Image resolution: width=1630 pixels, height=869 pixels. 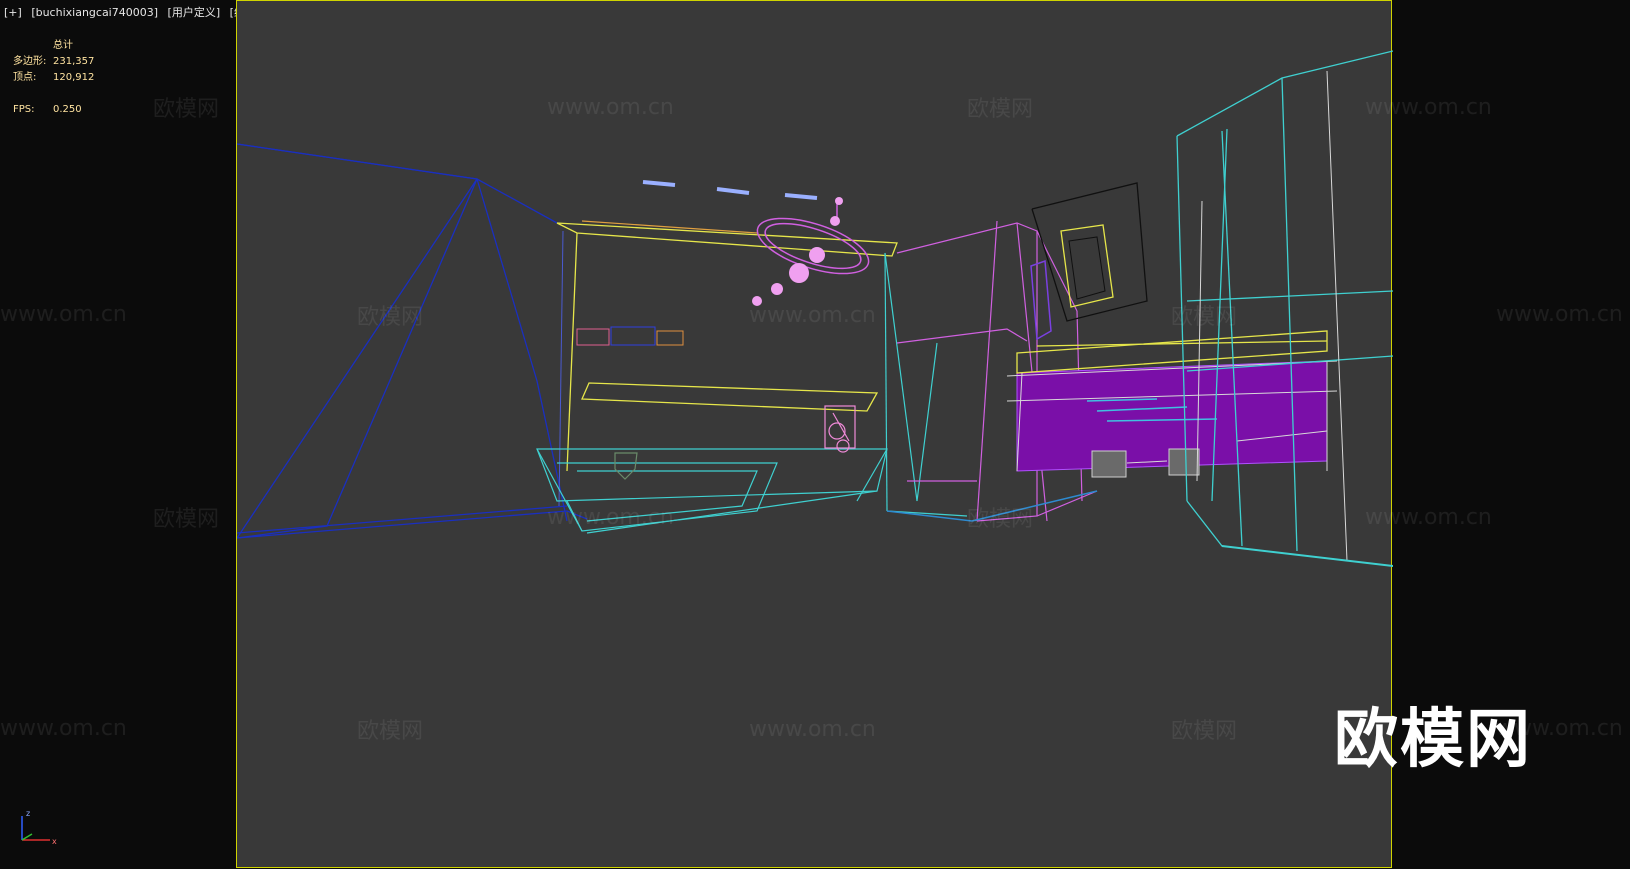 What do you see at coordinates (67, 109) in the screenshot?
I see `fps-value: 0.250` at bounding box center [67, 109].